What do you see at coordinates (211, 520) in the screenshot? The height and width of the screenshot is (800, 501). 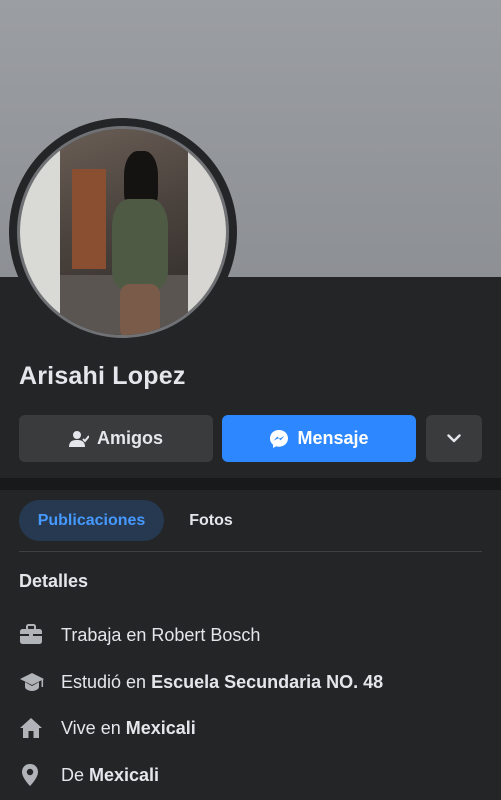 I see `tab-fotos: Fotos` at bounding box center [211, 520].